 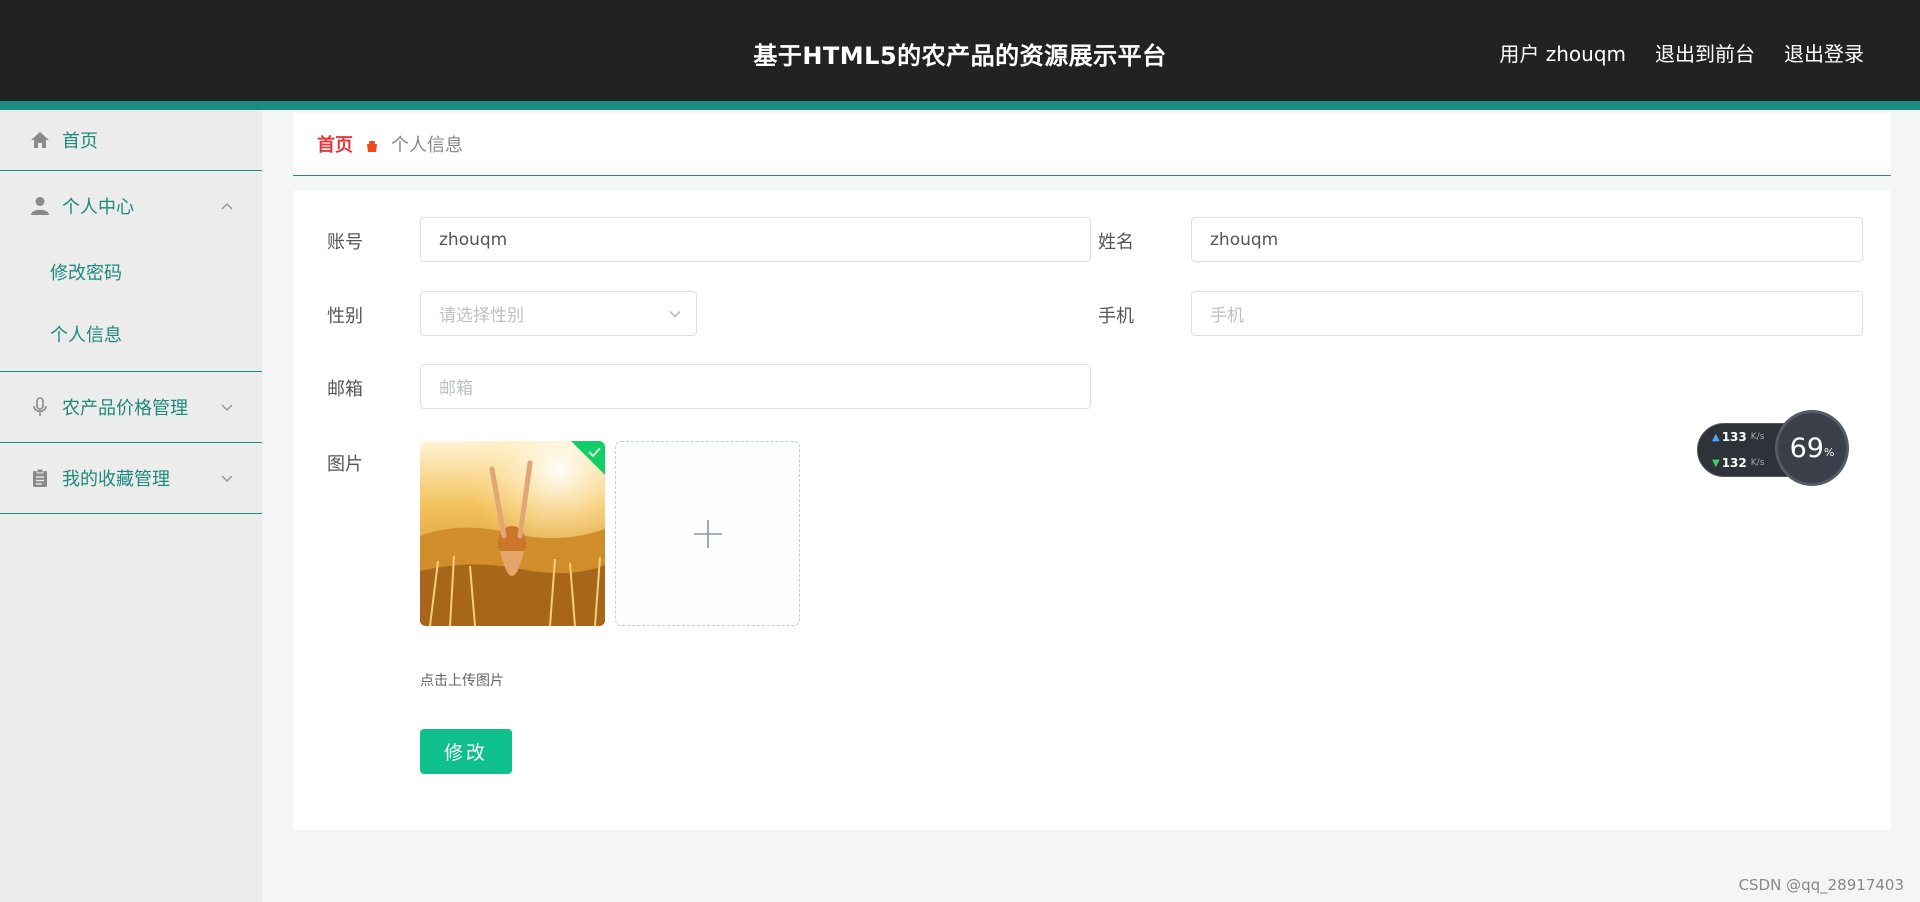 I want to click on submit-button: 修改, so click(x=466, y=751).